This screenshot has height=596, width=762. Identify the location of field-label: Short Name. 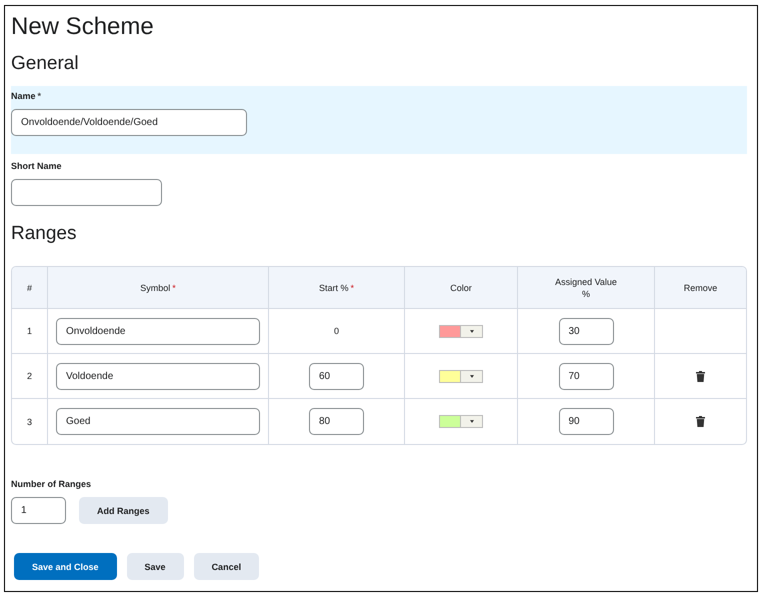
(37, 166).